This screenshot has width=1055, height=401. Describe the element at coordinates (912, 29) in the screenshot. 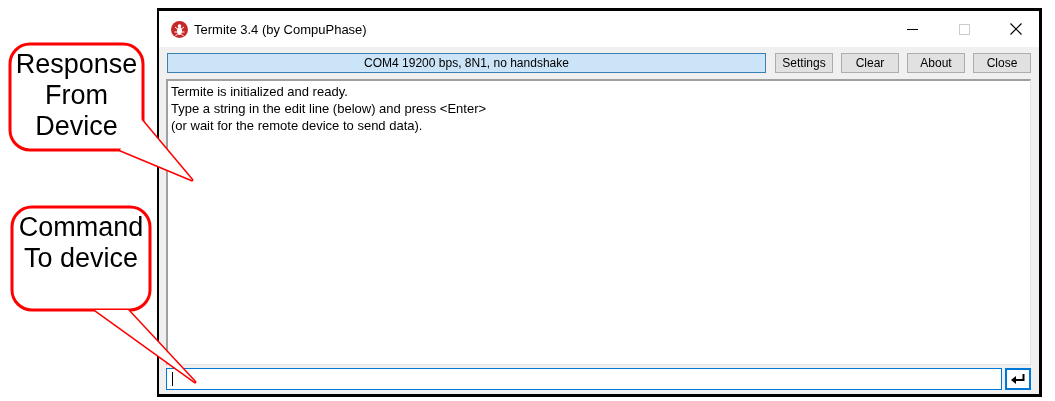

I see `minimize-icon` at that location.